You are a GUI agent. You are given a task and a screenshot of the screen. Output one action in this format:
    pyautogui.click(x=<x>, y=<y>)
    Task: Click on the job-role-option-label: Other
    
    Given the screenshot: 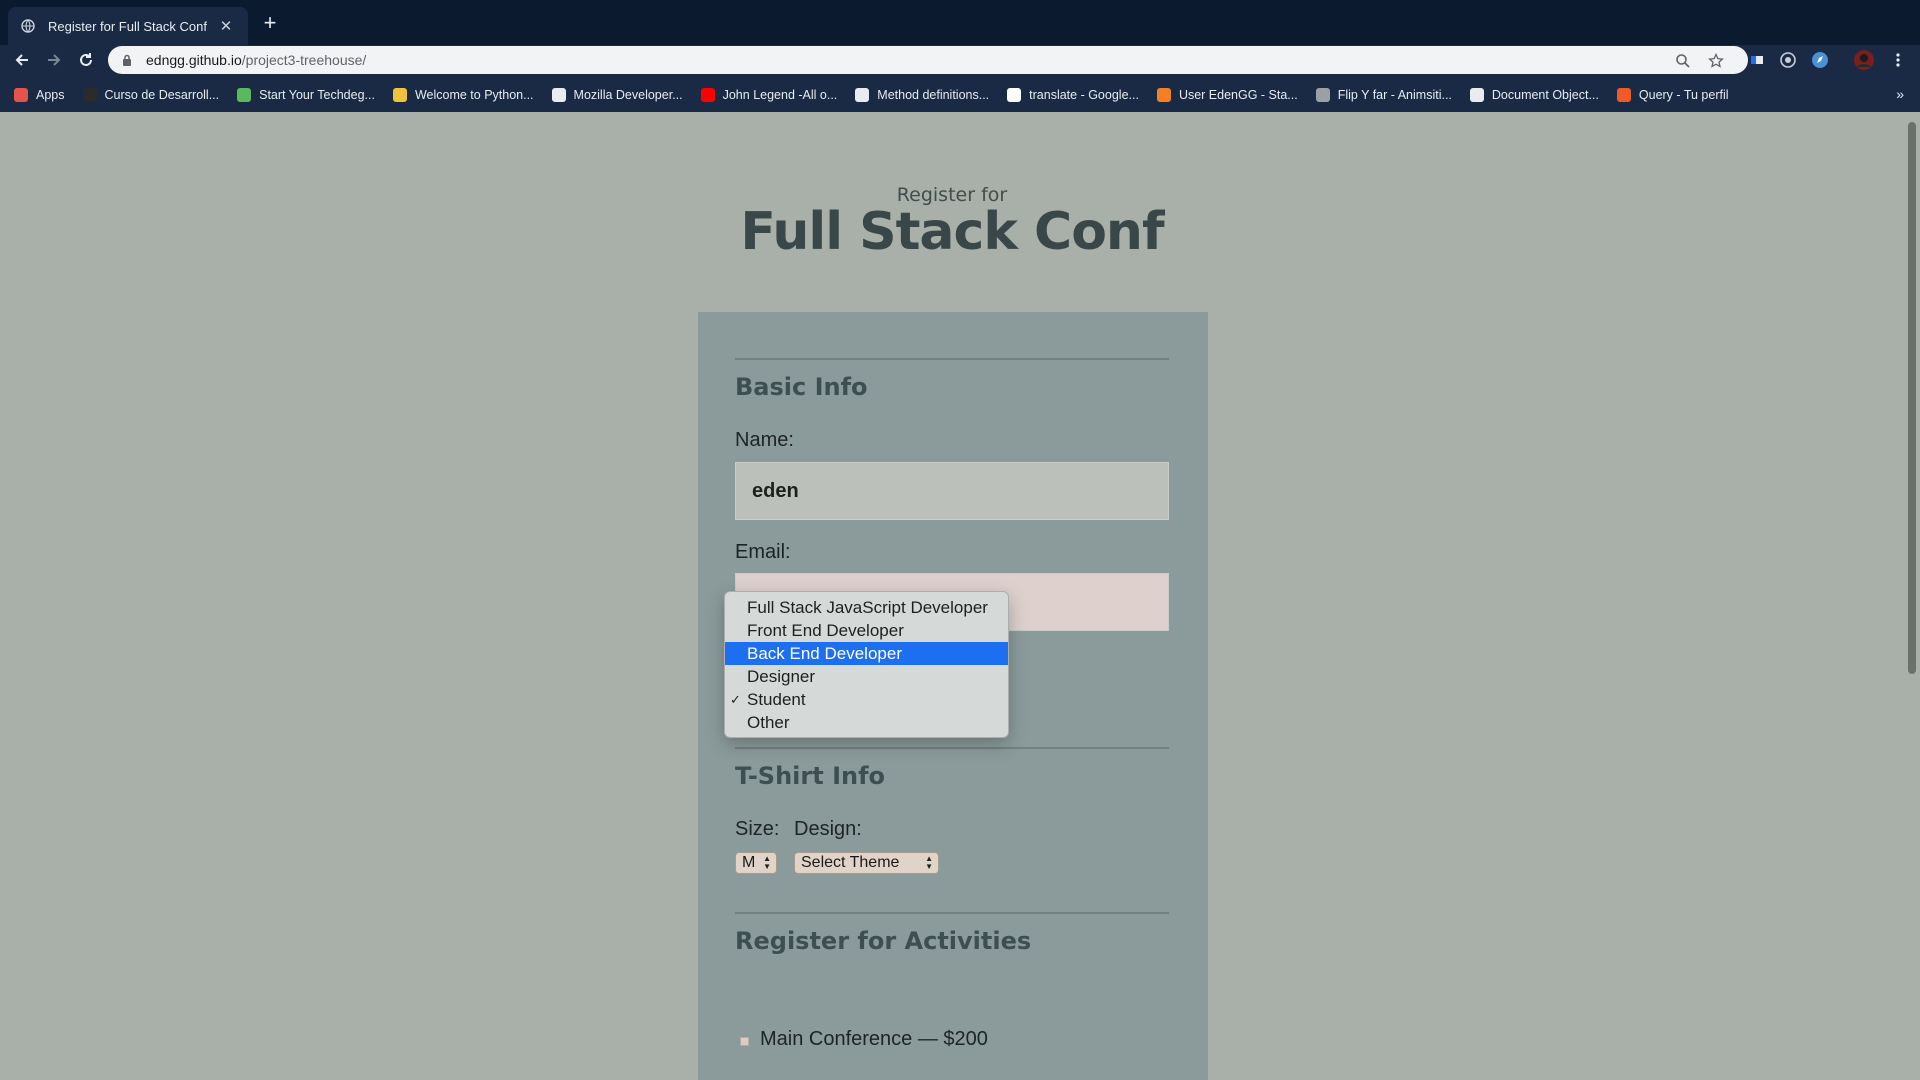 What is the action you would take?
    pyautogui.click(x=768, y=722)
    